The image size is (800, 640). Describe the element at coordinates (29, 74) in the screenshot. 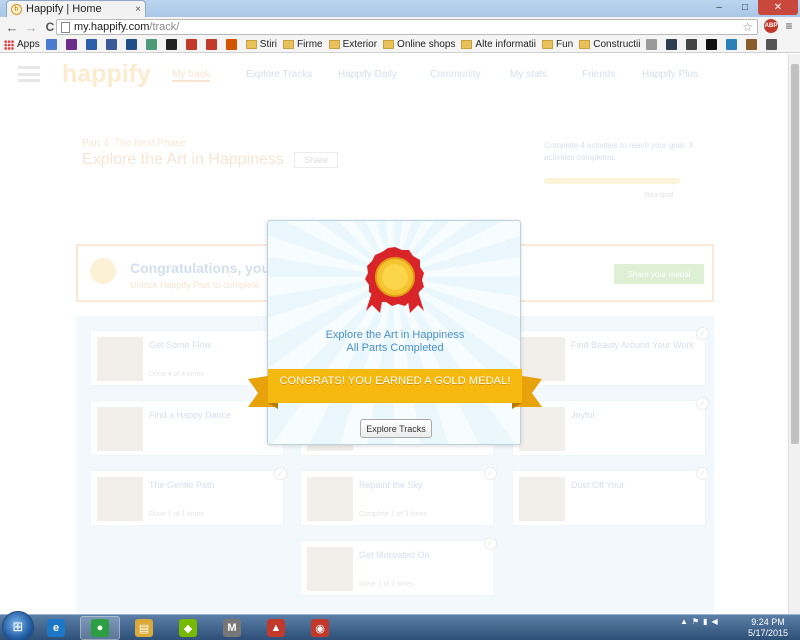

I see `hamburger-menu-icon` at that location.